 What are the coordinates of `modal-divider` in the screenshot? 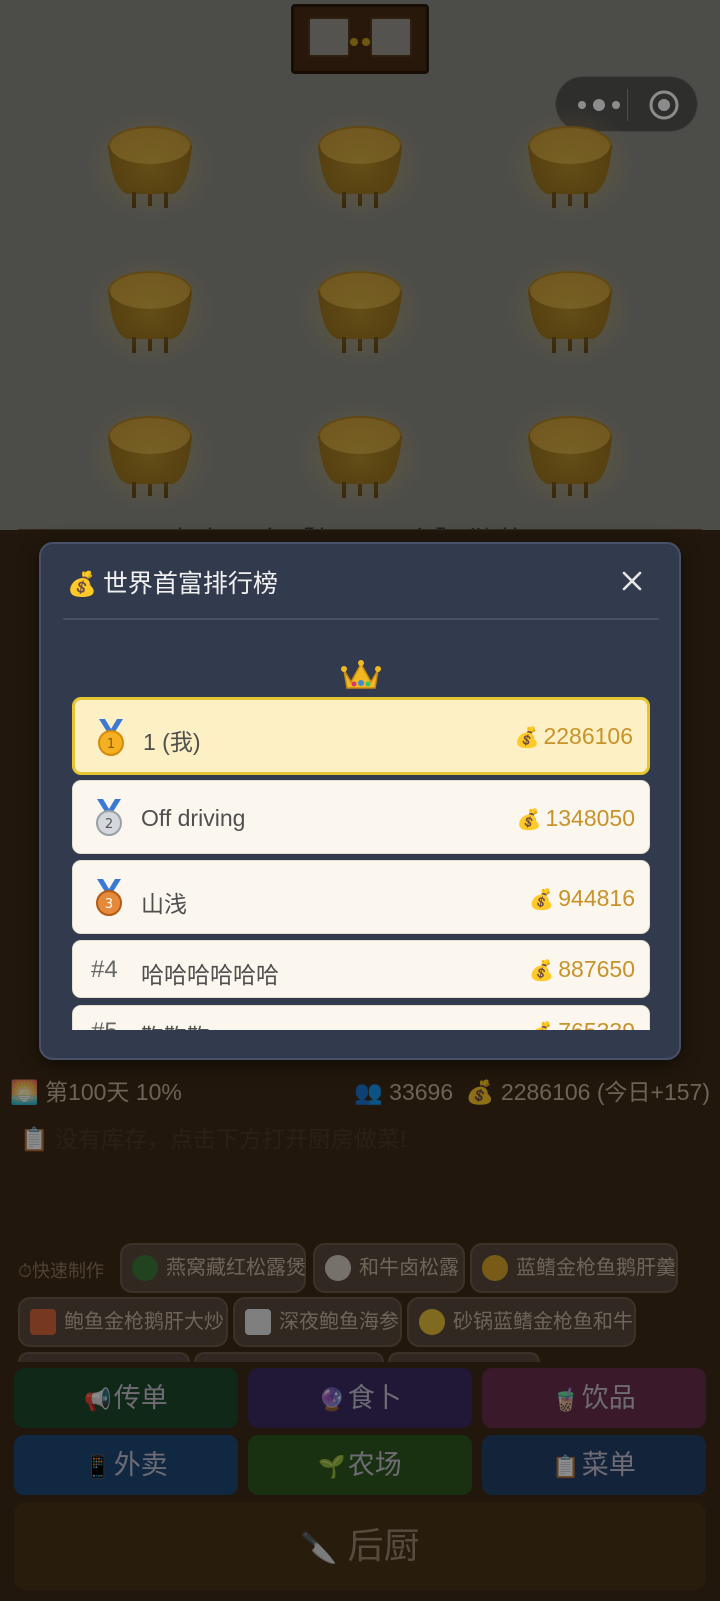 It's located at (361, 619).